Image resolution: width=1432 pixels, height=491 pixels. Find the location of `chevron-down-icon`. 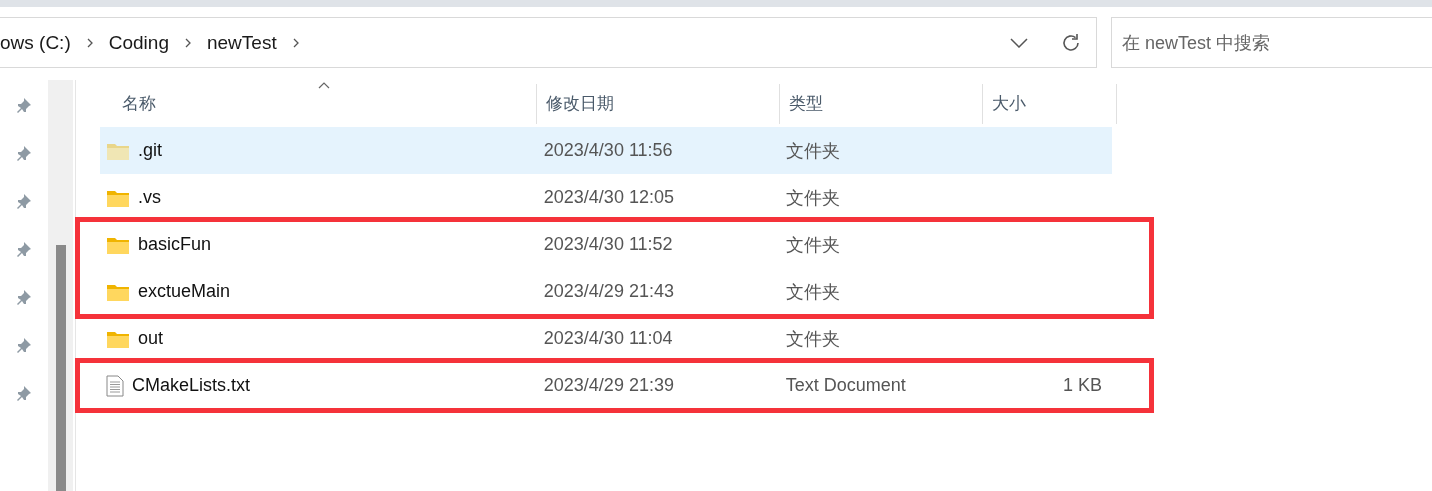

chevron-down-icon is located at coordinates (1019, 42).